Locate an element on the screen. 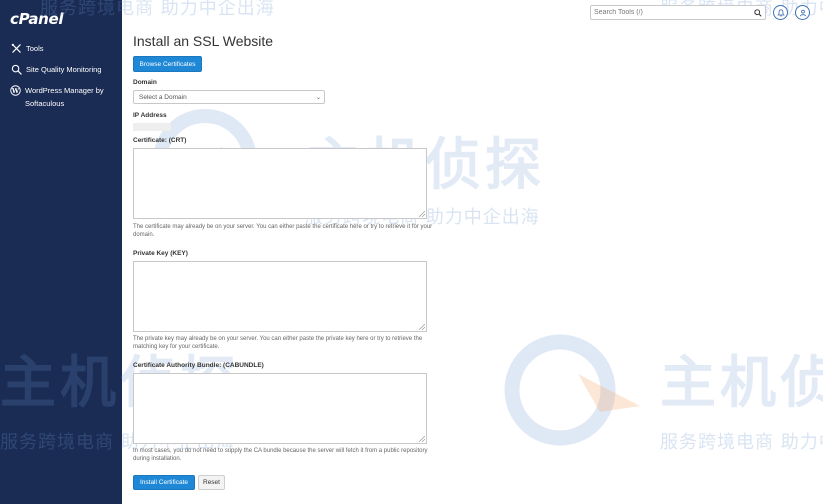  certificate-label: Certificate: (CRT) is located at coordinates (160, 140).